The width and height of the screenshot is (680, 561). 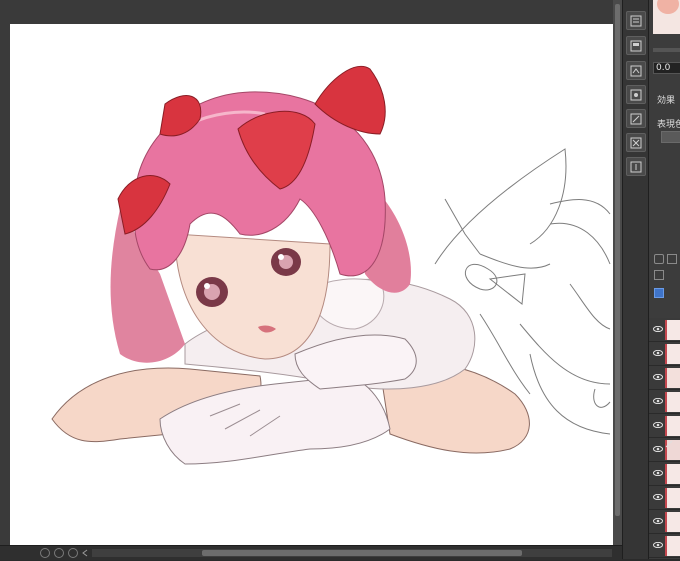 What do you see at coordinates (362, 553) in the screenshot?
I see `horizontal-scroll-thumb` at bounding box center [362, 553].